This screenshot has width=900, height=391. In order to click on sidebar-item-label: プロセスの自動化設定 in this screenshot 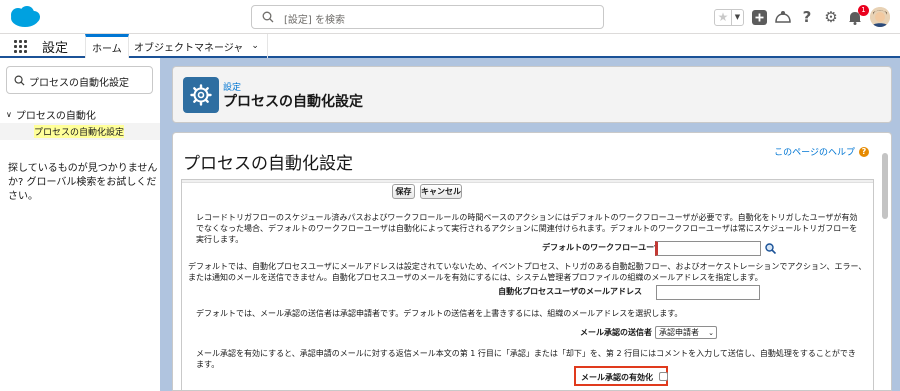, I will do `click(79, 131)`.